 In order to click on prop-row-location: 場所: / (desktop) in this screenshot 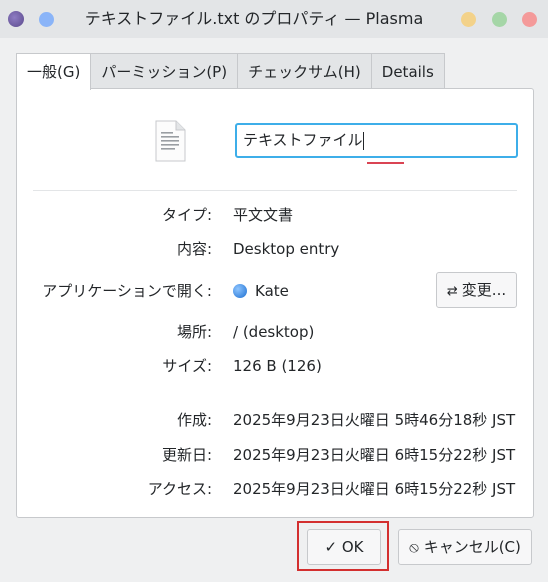, I will do `click(276, 332)`.